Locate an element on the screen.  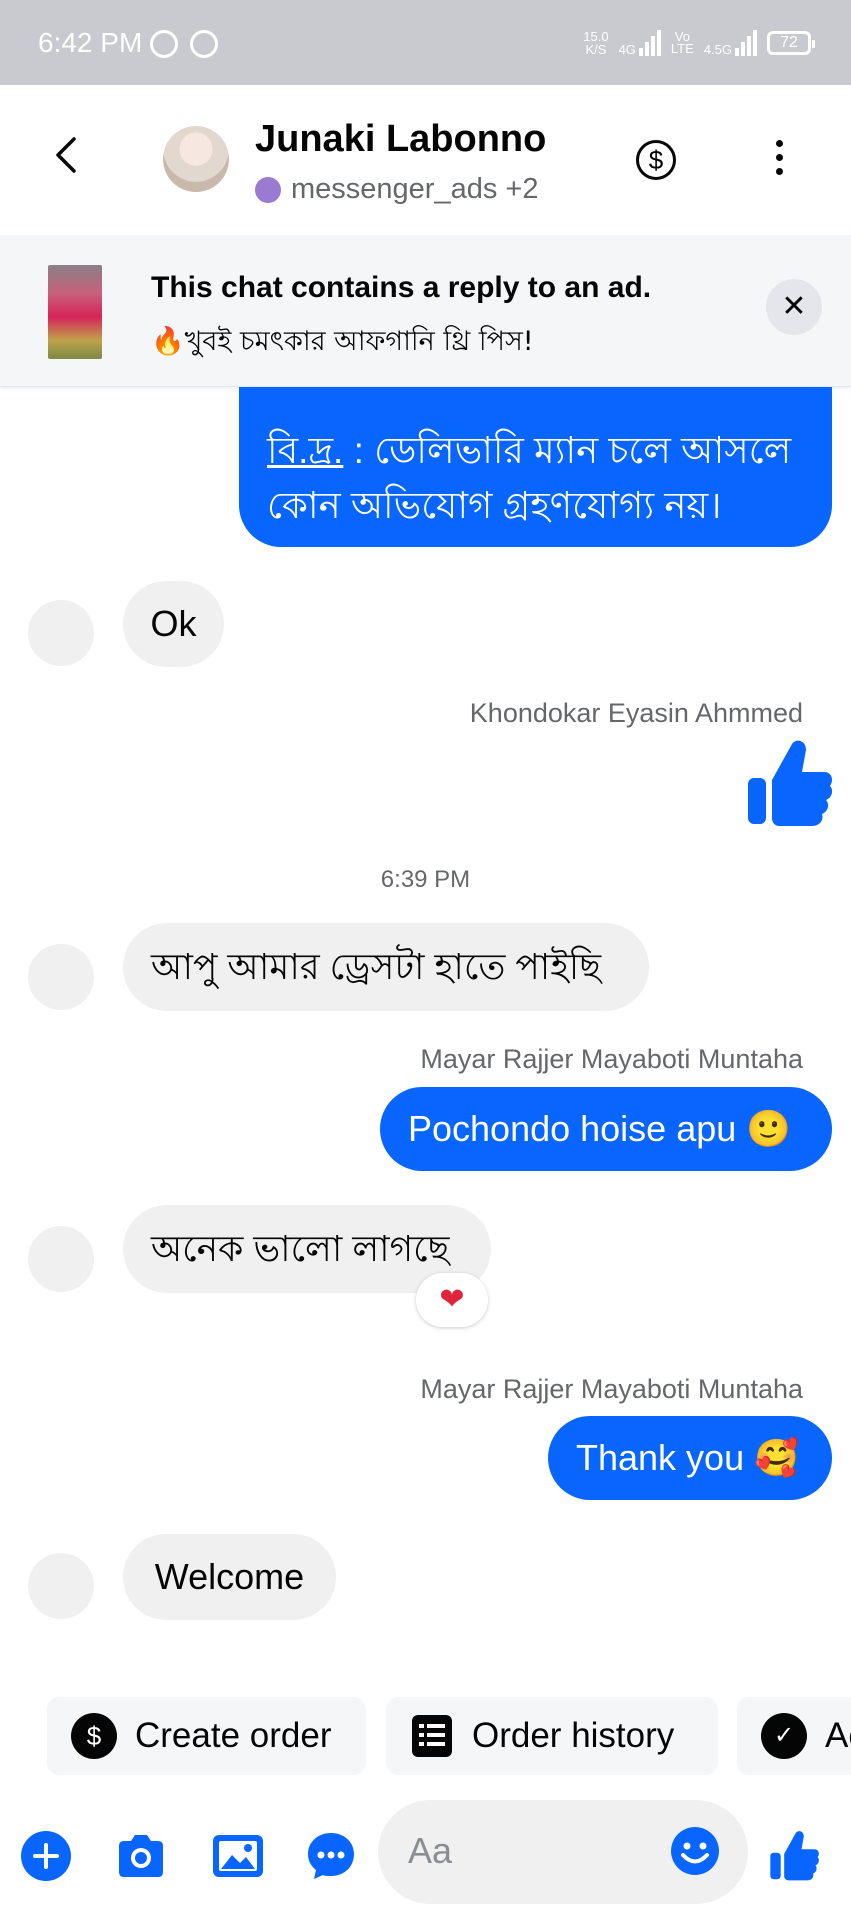
message-timestamp: 6:39 PM is located at coordinates (425, 879).